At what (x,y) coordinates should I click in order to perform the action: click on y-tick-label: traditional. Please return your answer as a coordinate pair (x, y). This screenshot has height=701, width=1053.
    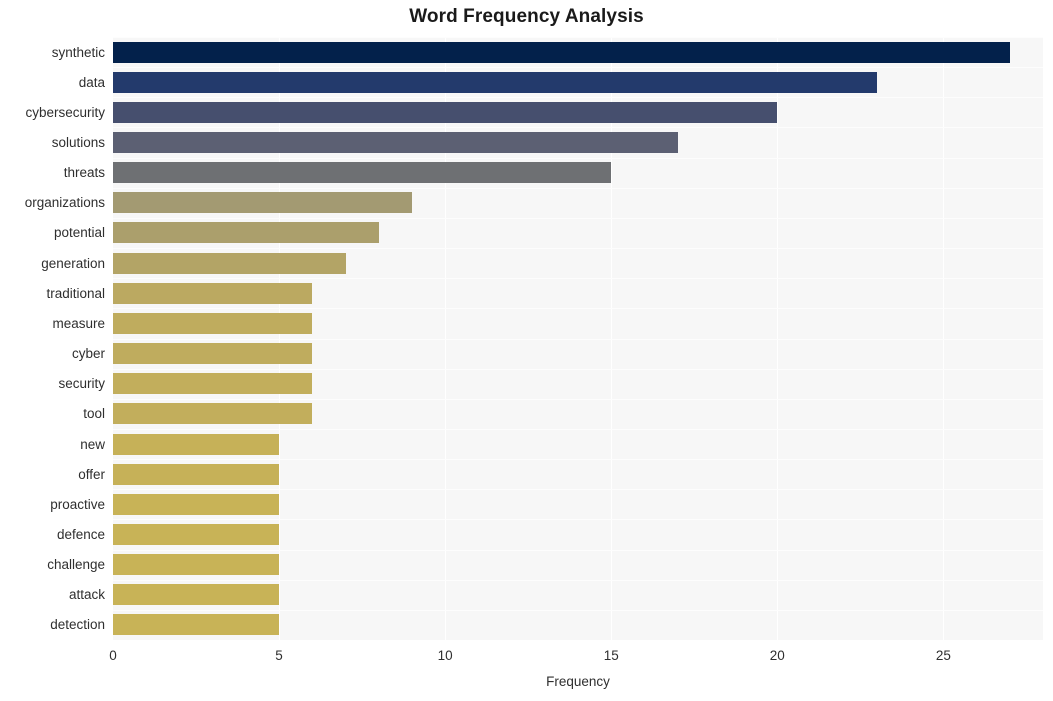
    Looking at the image, I should click on (75, 293).